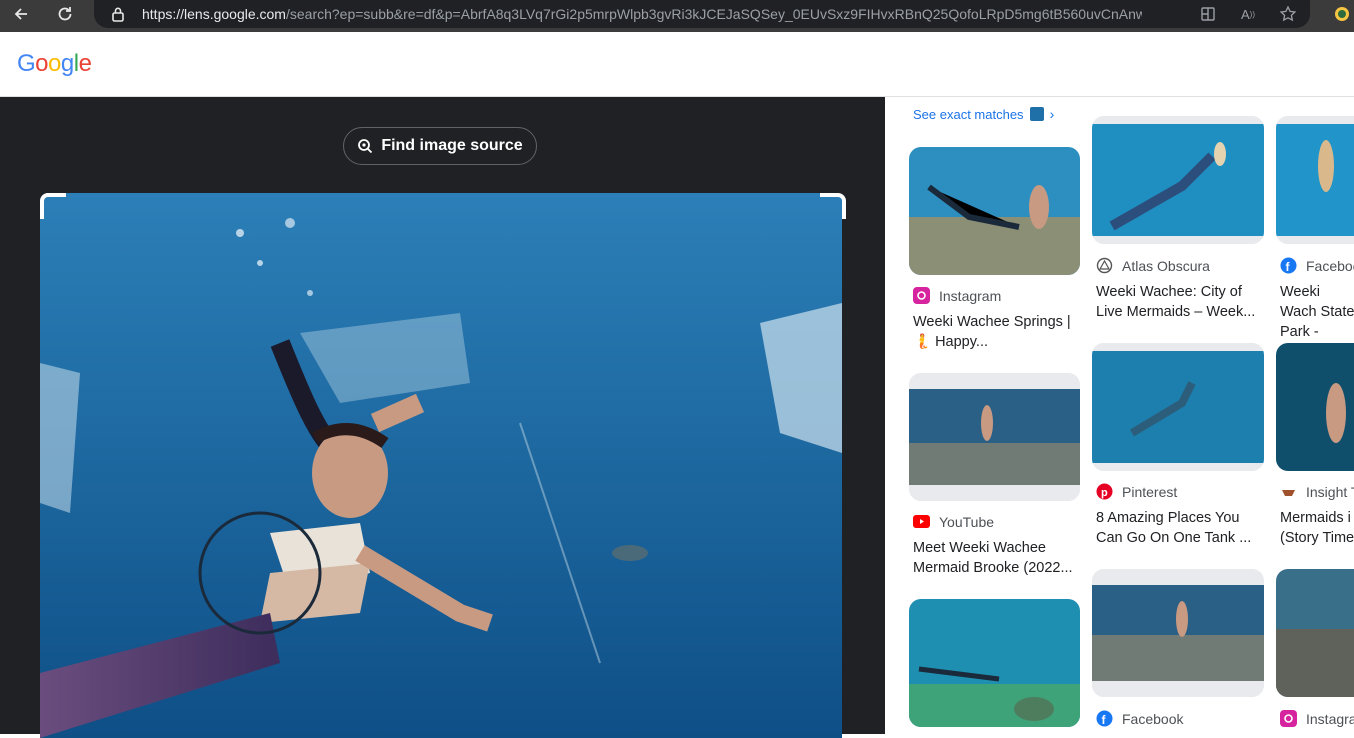 This screenshot has height=738, width=1354. I want to click on reload-icon, so click(65, 14).